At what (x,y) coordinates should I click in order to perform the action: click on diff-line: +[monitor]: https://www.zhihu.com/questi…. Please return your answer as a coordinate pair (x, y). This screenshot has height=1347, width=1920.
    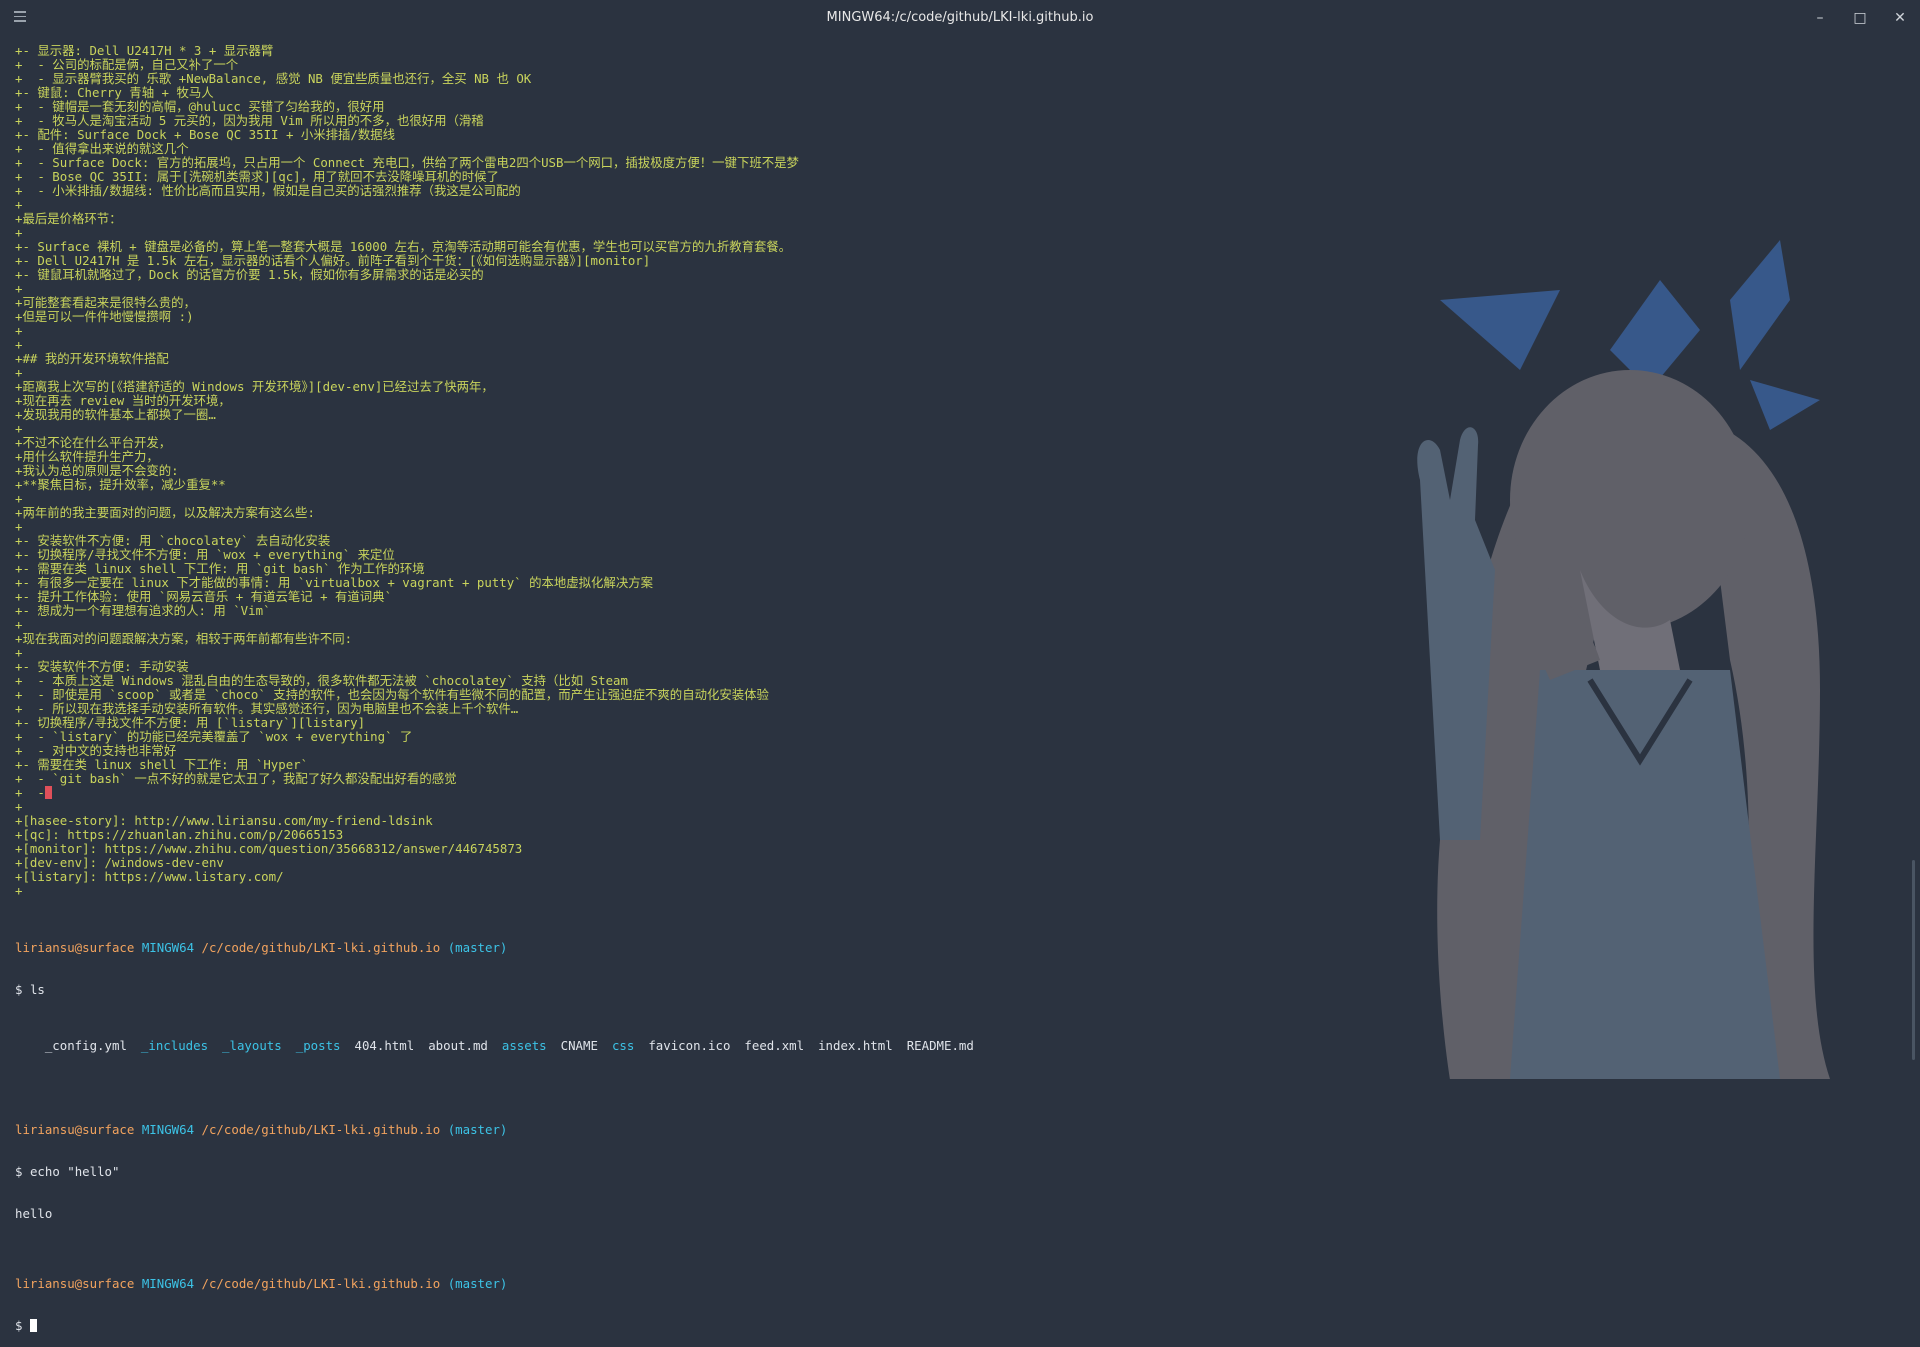
    Looking at the image, I should click on (269, 848).